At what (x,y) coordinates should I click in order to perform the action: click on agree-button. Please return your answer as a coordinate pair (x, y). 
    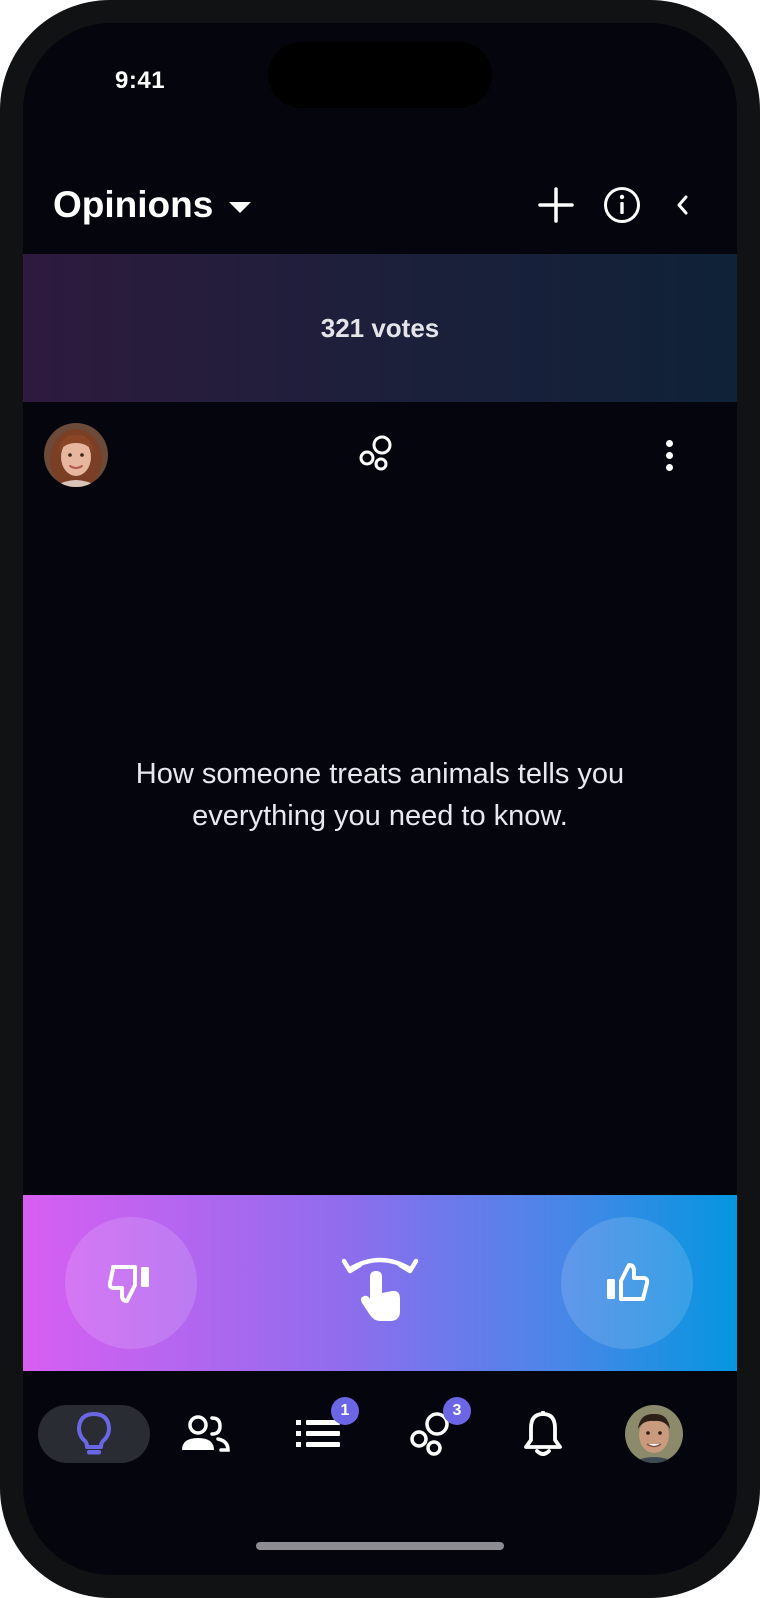
    Looking at the image, I should click on (627, 1283).